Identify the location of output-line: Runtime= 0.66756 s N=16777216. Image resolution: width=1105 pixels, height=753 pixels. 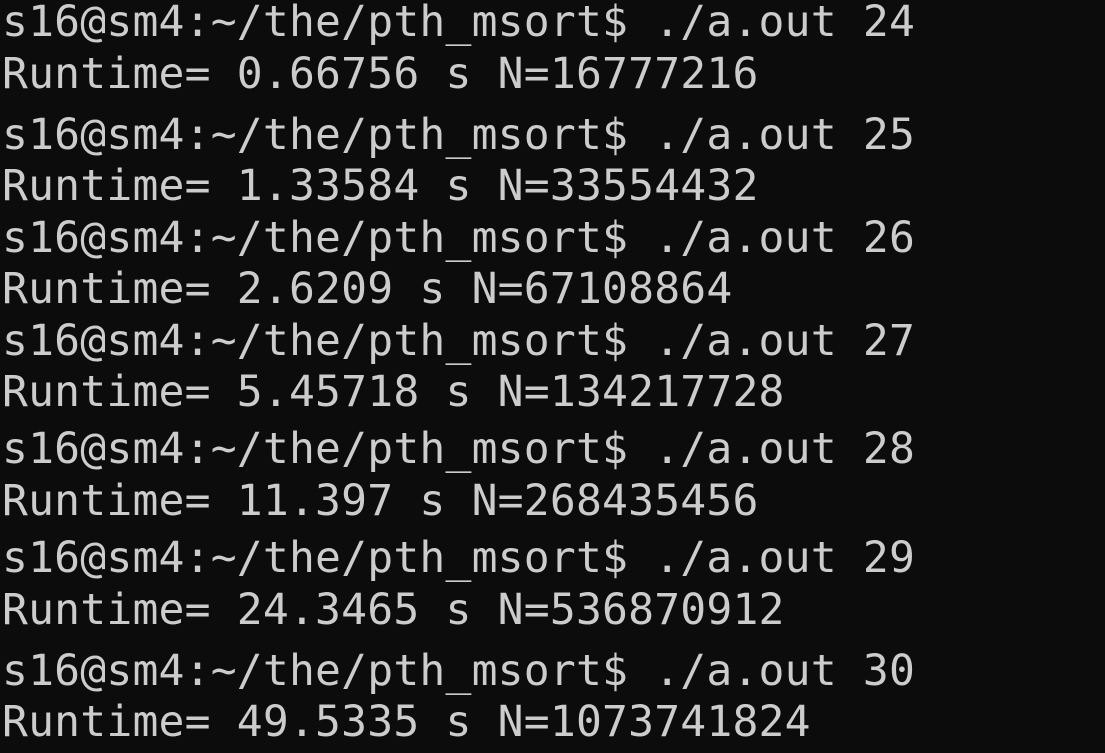
(380, 74).